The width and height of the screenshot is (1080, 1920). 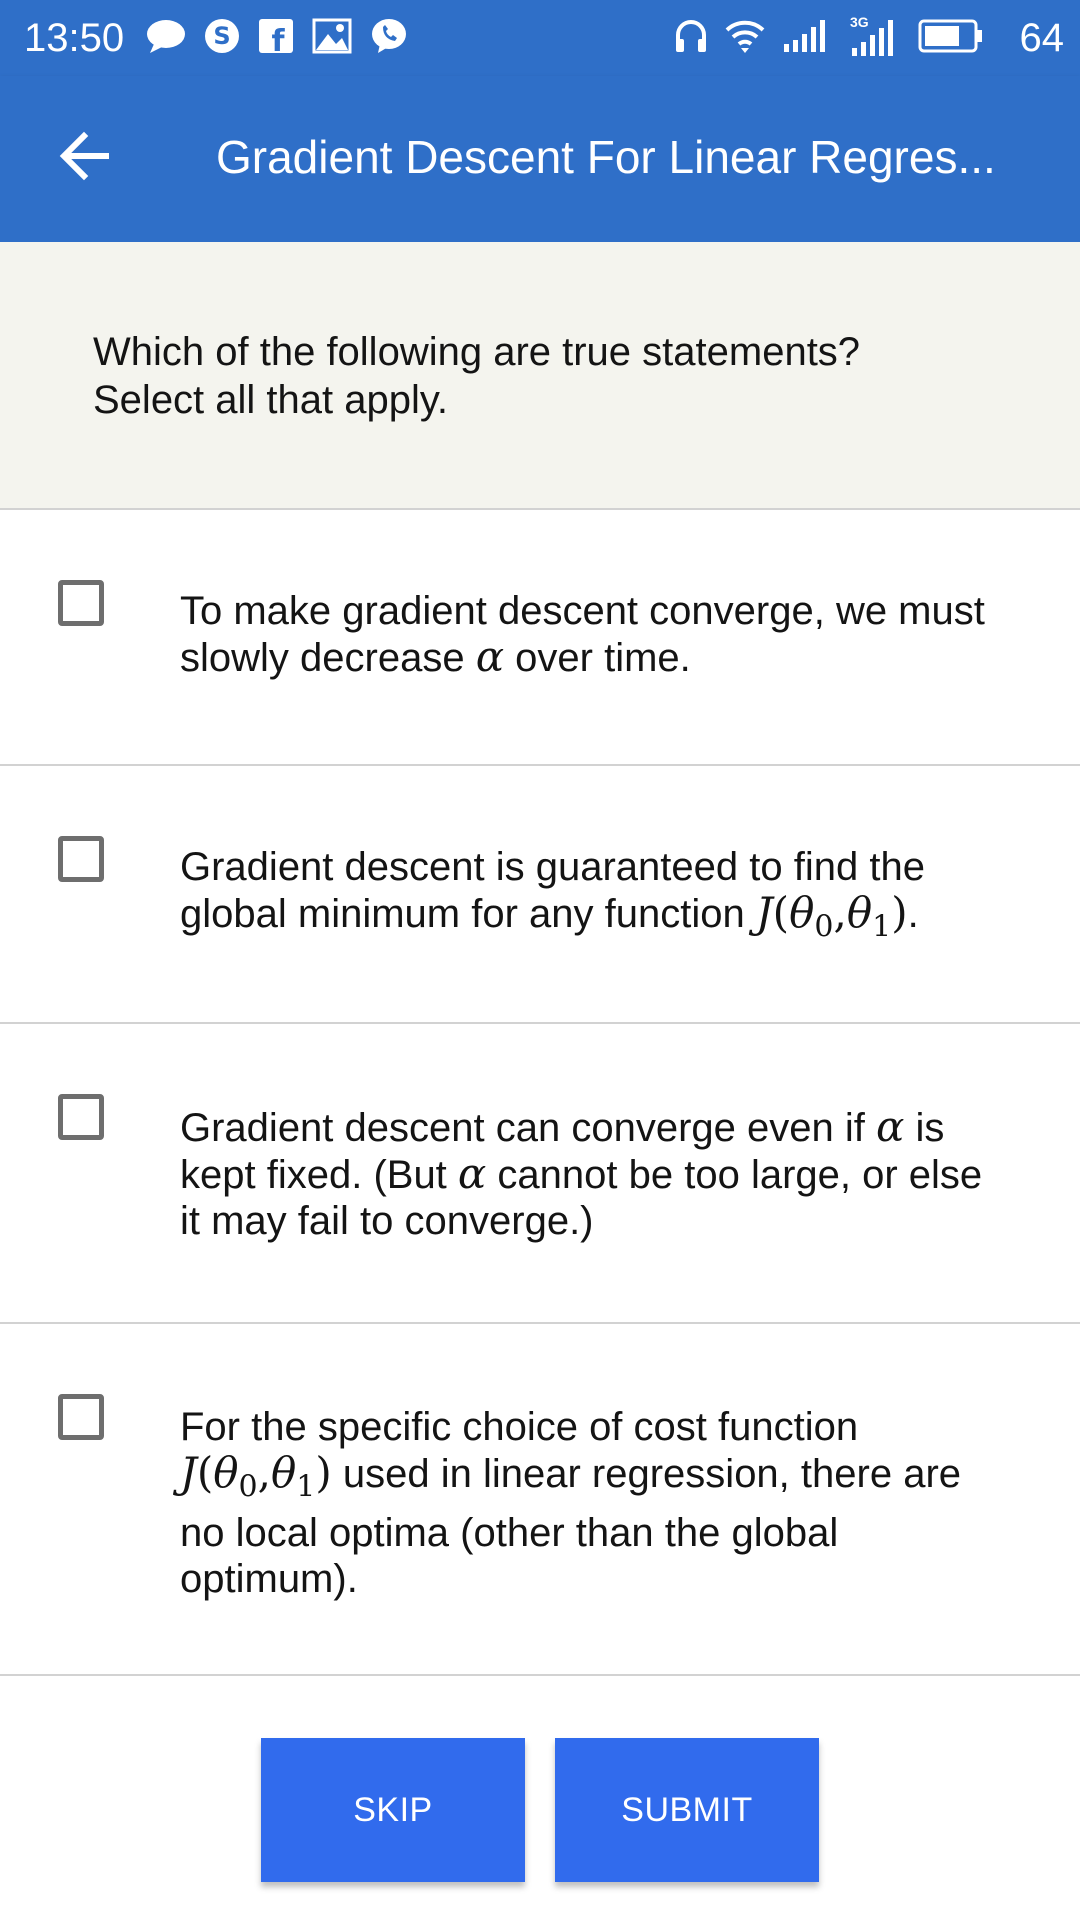 What do you see at coordinates (509, 1533) in the screenshot?
I see `option-4-line-3: no local optima (other than the global` at bounding box center [509, 1533].